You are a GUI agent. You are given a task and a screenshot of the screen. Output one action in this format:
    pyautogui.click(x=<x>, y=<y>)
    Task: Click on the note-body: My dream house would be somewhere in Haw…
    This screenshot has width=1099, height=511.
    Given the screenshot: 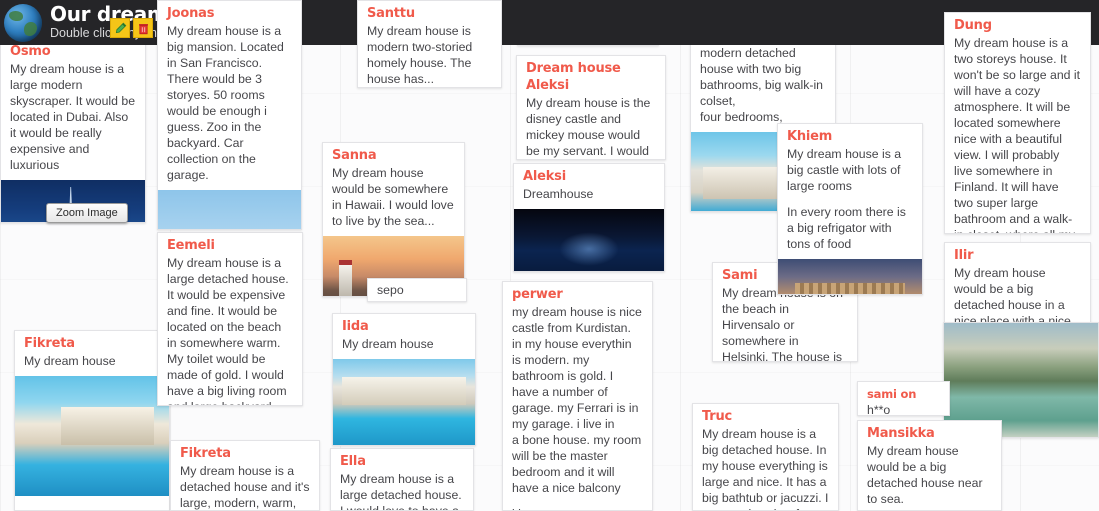 What is the action you would take?
    pyautogui.click(x=393, y=196)
    